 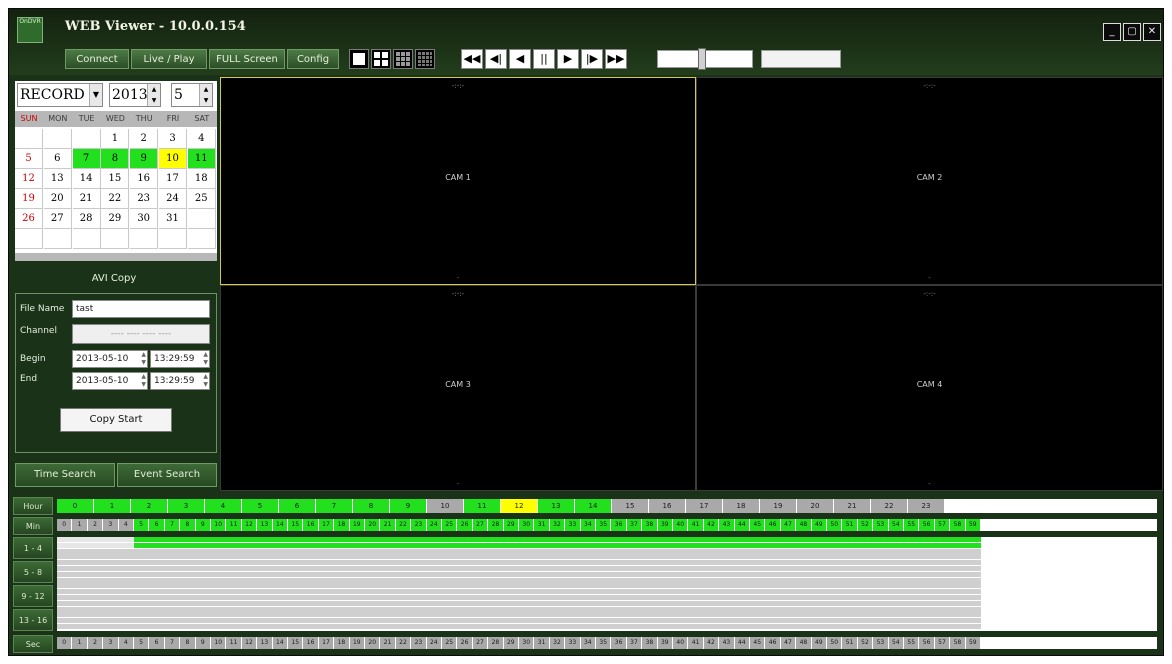 I want to click on minute-cell-23: 23, so click(x=418, y=525).